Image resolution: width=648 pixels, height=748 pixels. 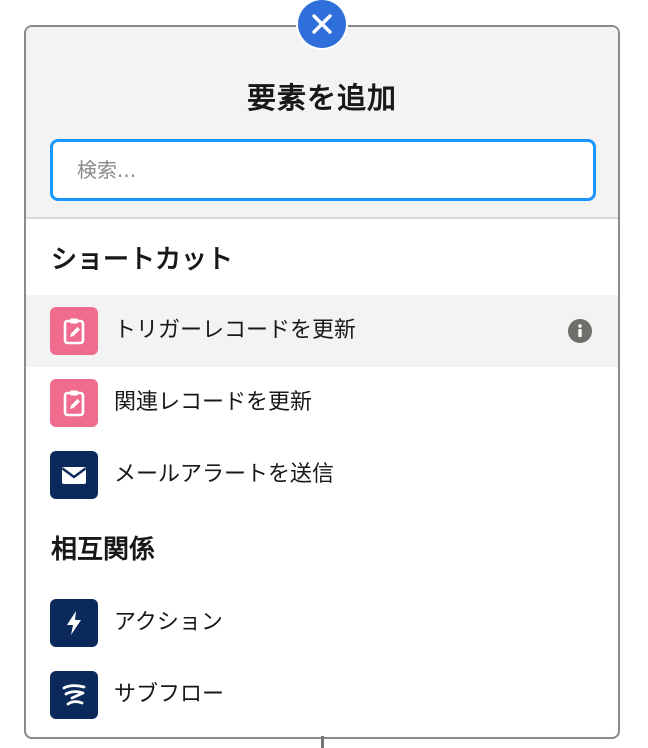 What do you see at coordinates (322, 403) in the screenshot?
I see `list-item-update-related-record: 関連レコードを更新` at bounding box center [322, 403].